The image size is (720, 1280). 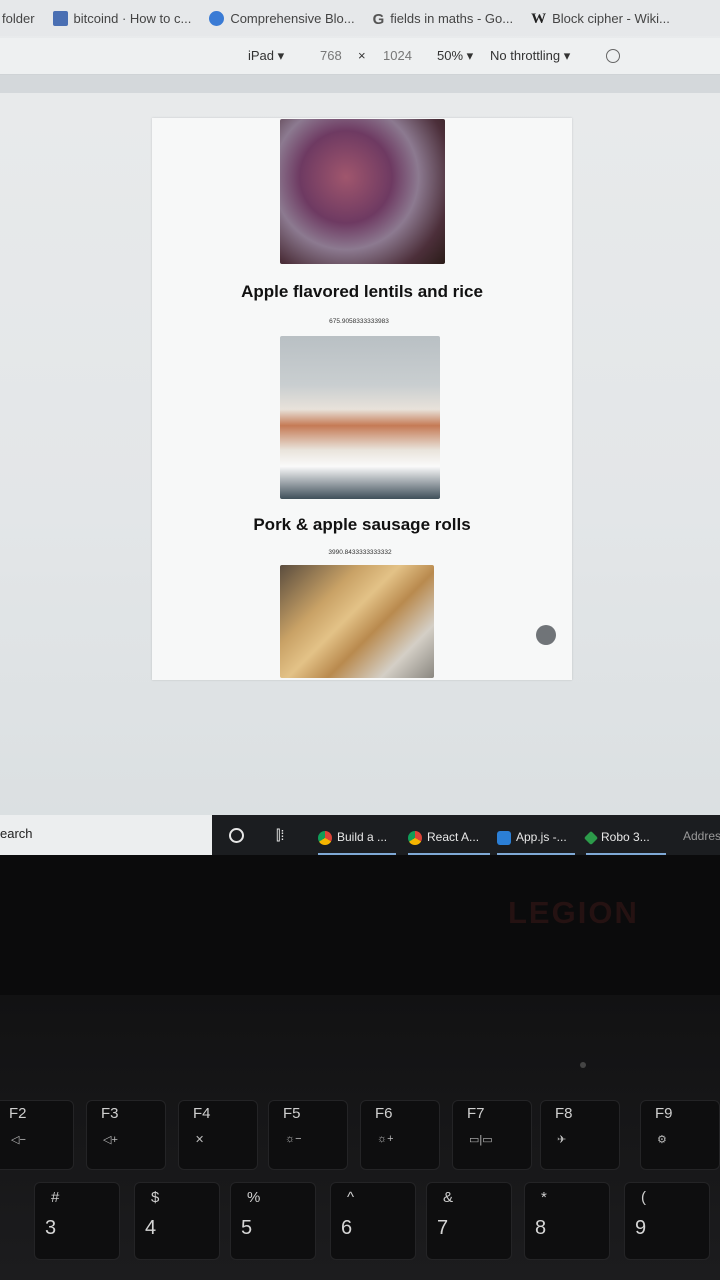 I want to click on bookmark-folder: folder, so click(x=18, y=18).